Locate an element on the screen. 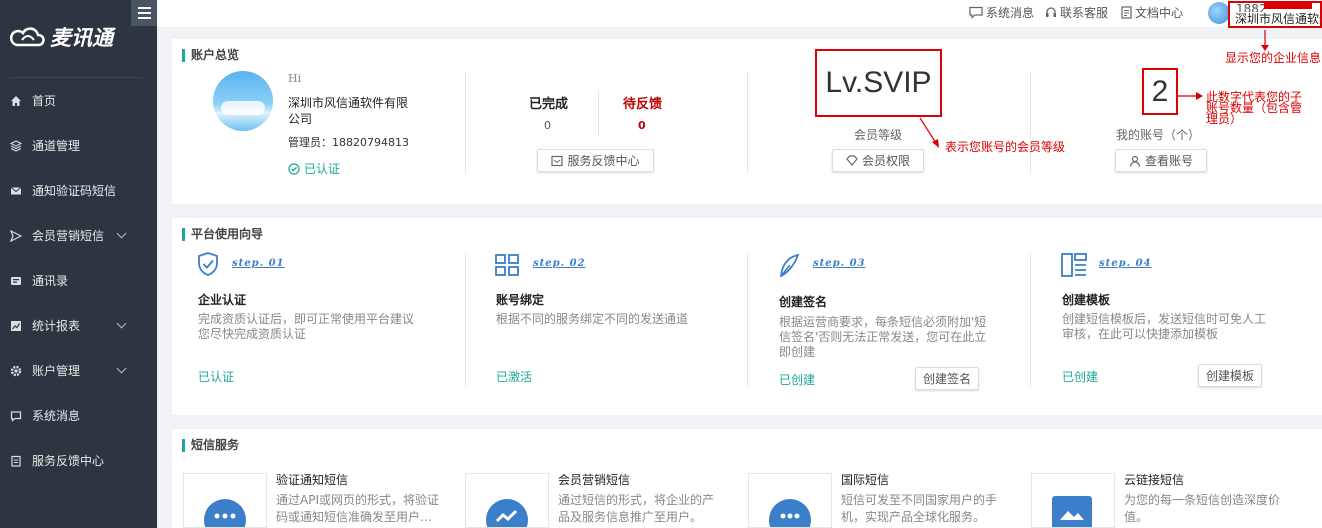 This screenshot has width=1322, height=528. sidebar-item-contacts: 通讯录 is located at coordinates (78, 280).